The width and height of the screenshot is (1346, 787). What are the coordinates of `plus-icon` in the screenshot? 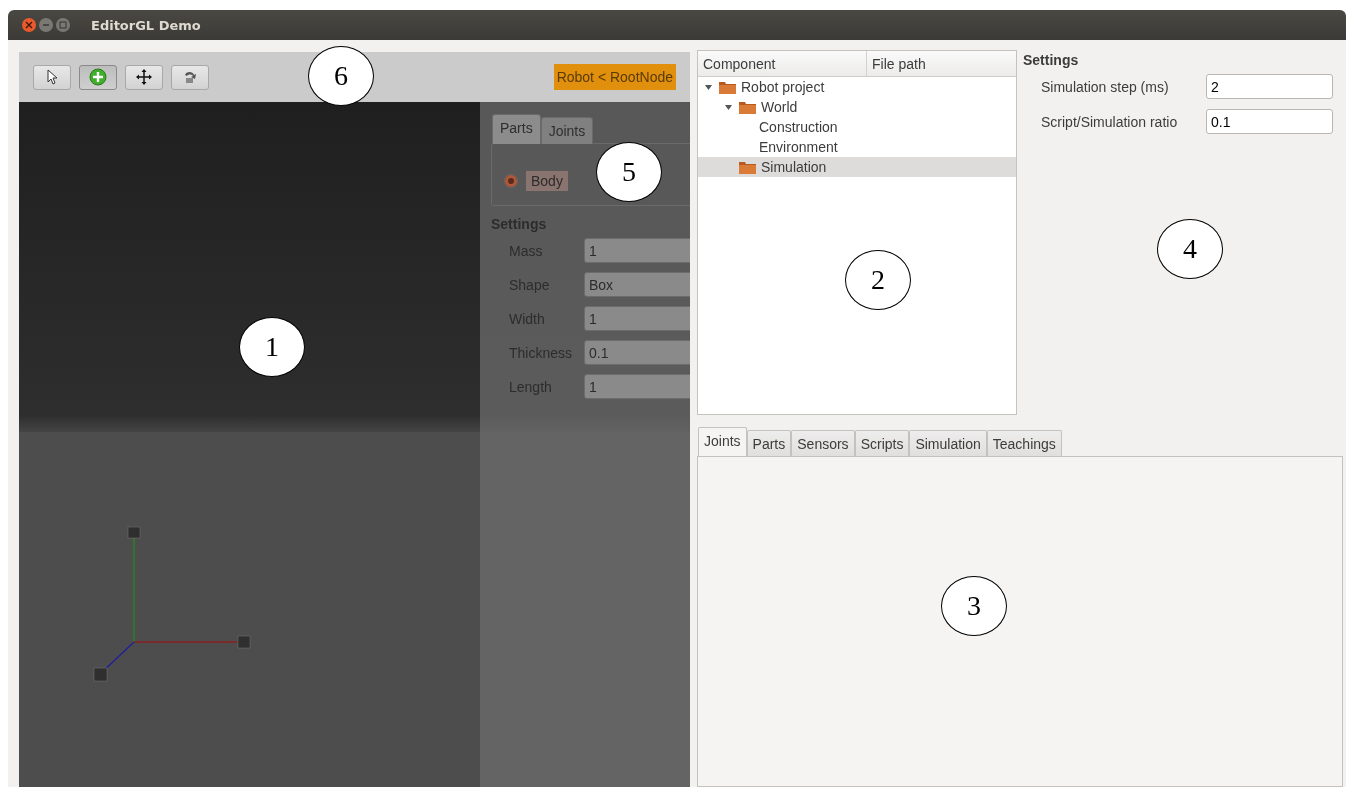 It's located at (98, 77).